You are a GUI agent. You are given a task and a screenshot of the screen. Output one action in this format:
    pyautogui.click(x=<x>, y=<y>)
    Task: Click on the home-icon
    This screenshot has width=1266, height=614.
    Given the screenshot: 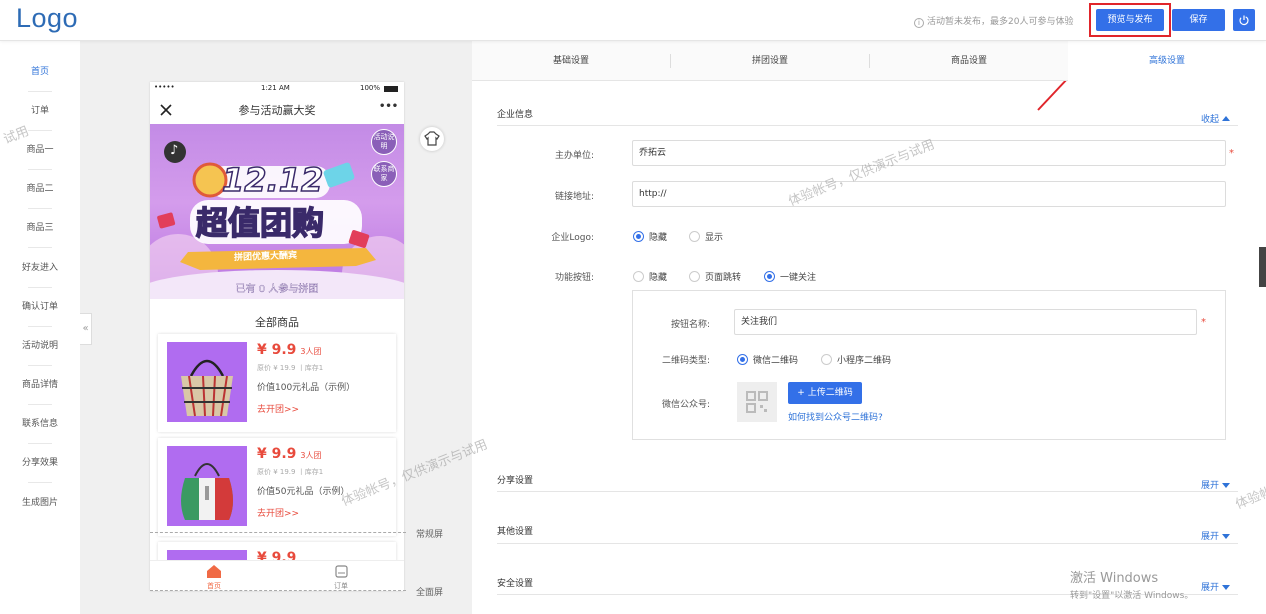 What is the action you would take?
    pyautogui.click(x=214, y=571)
    